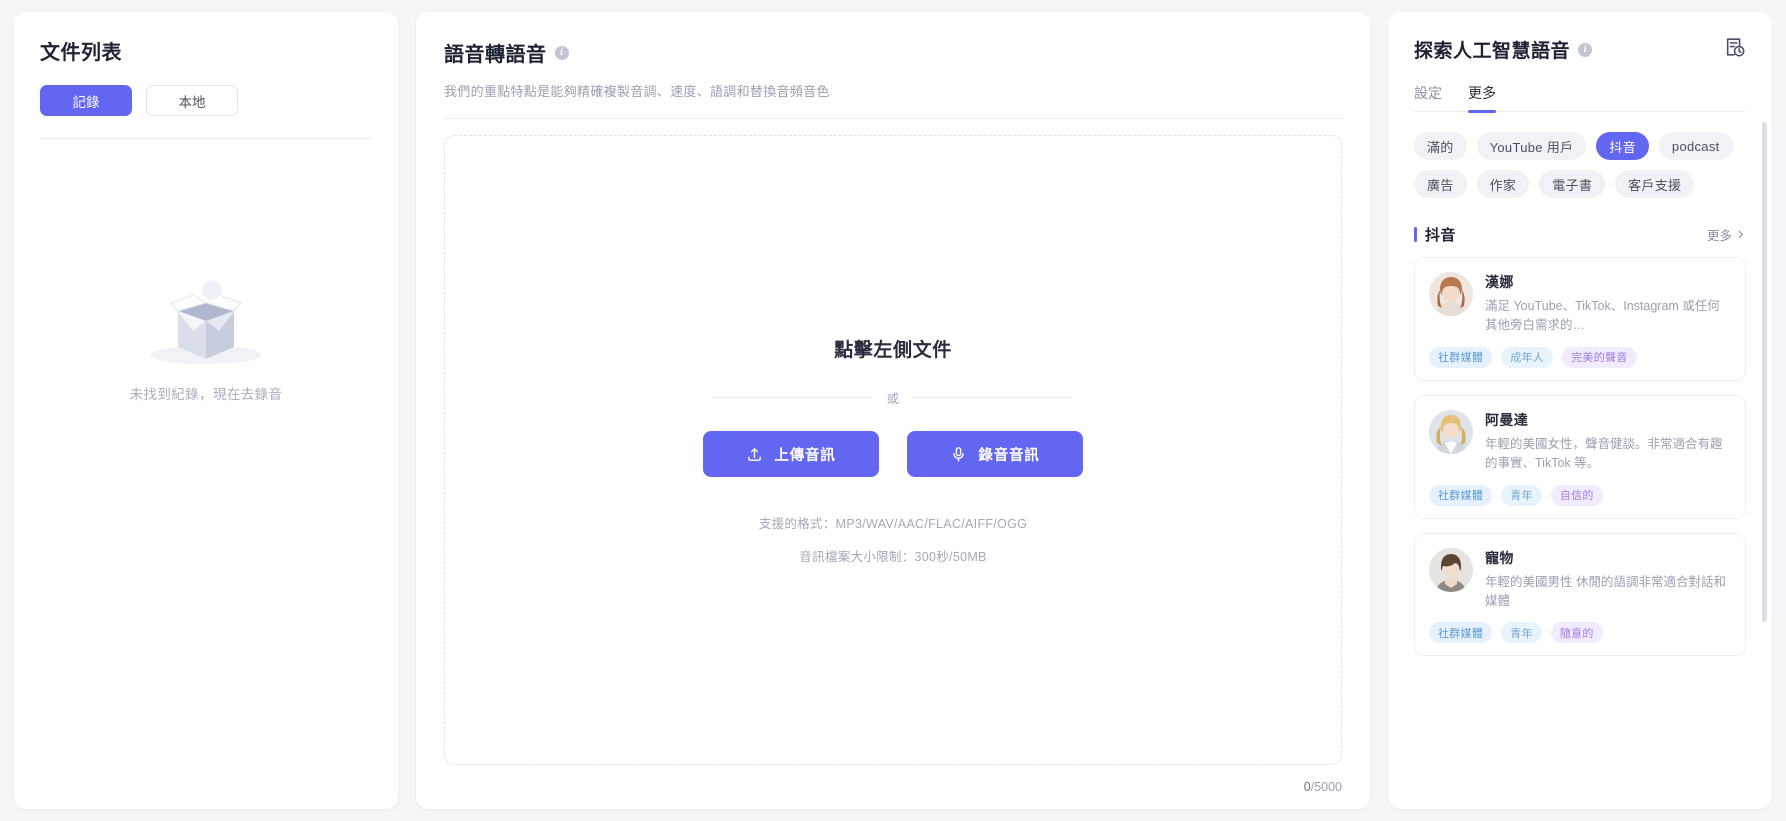  I want to click on voice-tags: 社群媒體 青年 自信的, so click(1580, 495).